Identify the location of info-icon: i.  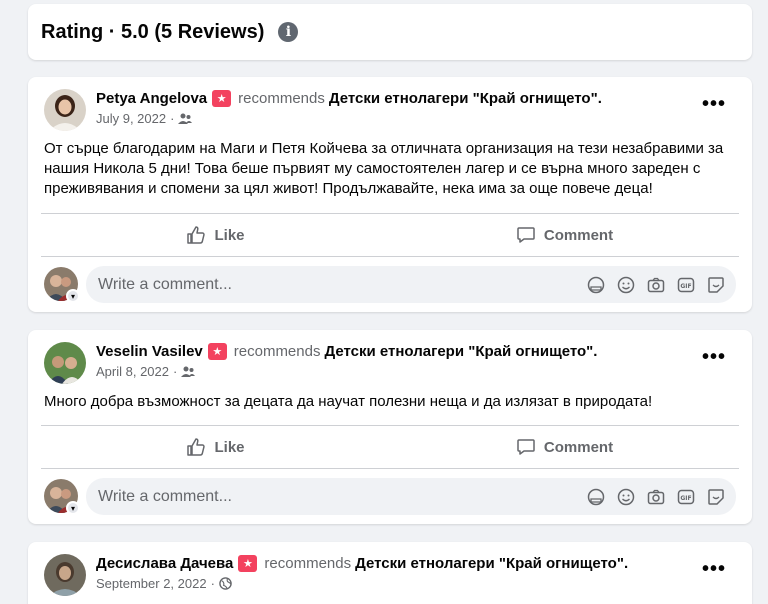
(288, 32).